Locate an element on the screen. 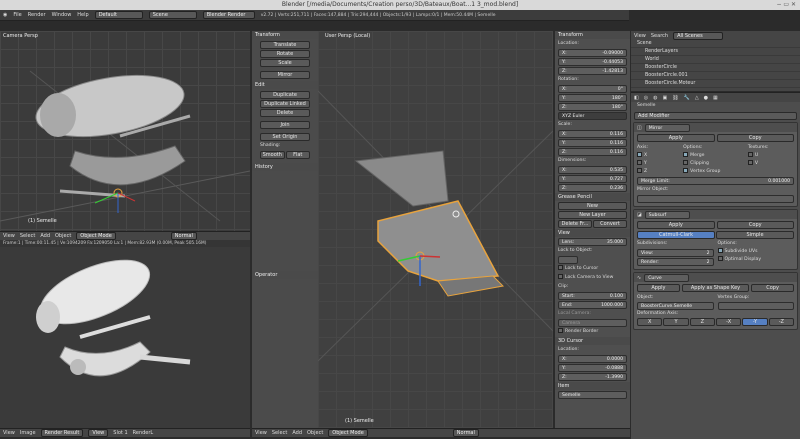 The height and width of the screenshot is (439, 800). mirror-axis-z-checkbox: Z is located at coordinates (660, 172).